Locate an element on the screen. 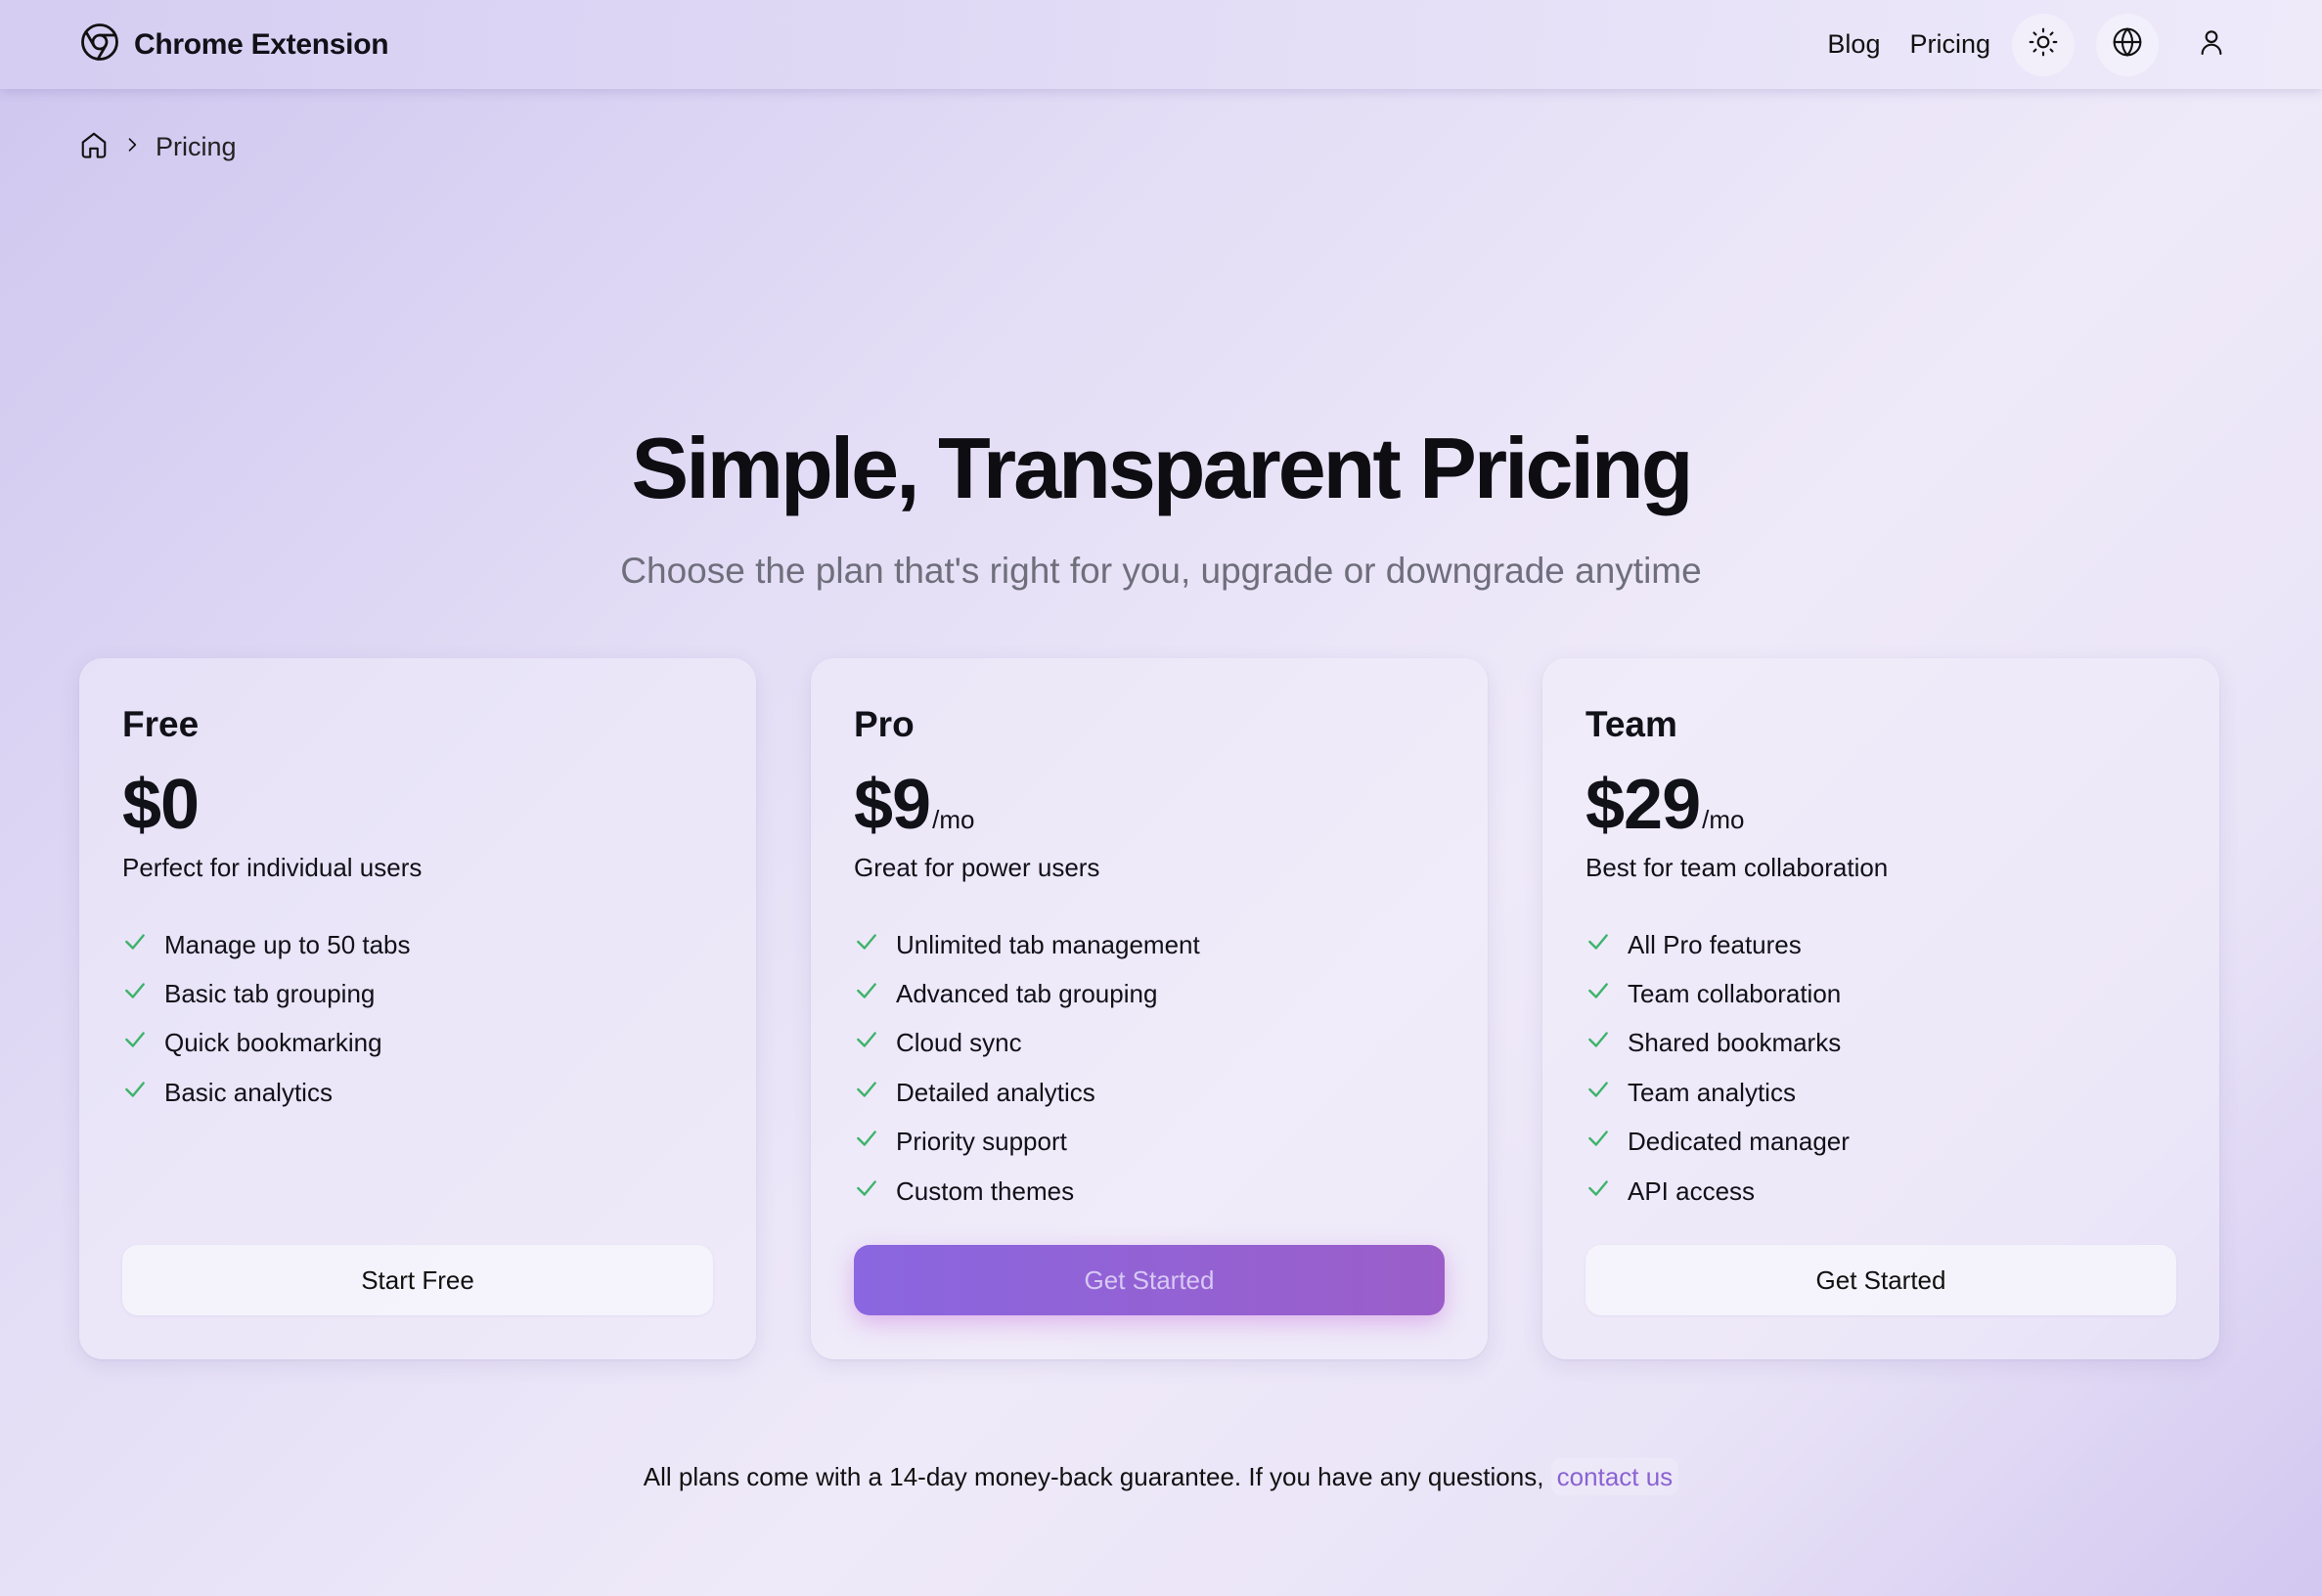 The height and width of the screenshot is (1596, 2322). brand: Chrome Extension is located at coordinates (234, 44).